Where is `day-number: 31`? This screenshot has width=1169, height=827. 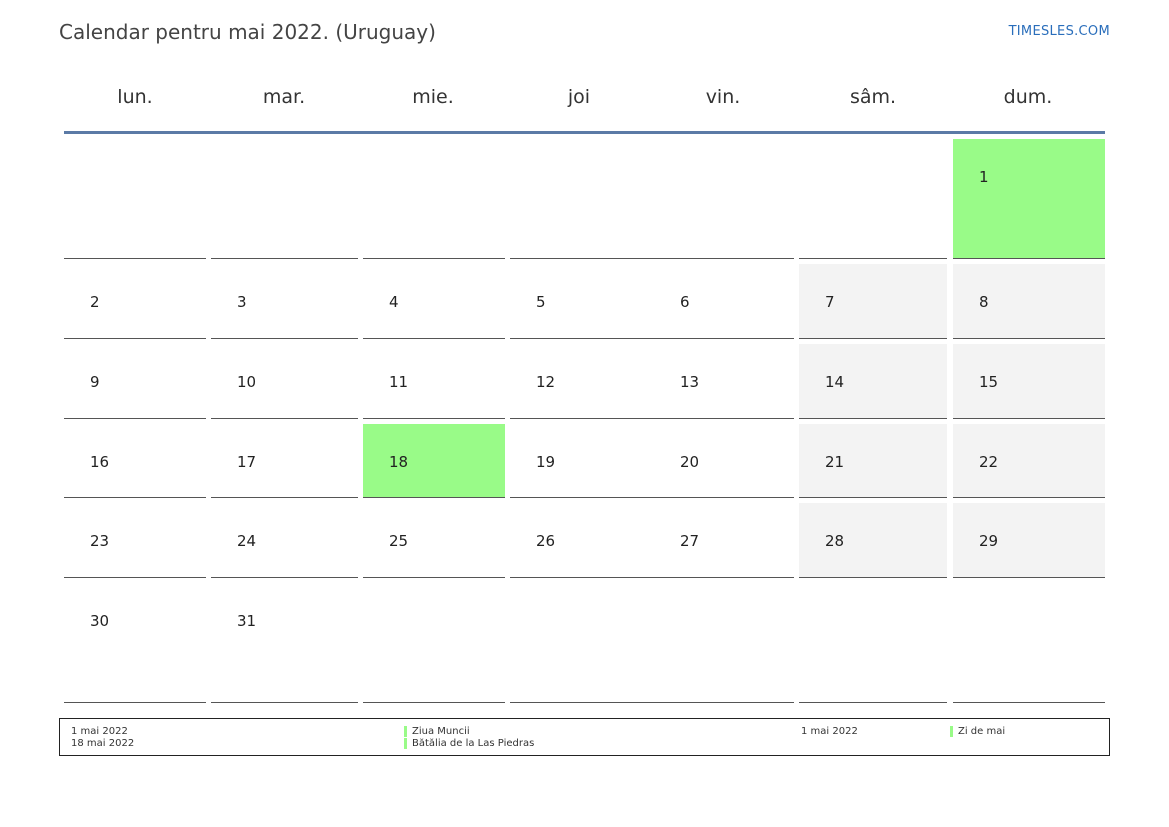 day-number: 31 is located at coordinates (247, 621).